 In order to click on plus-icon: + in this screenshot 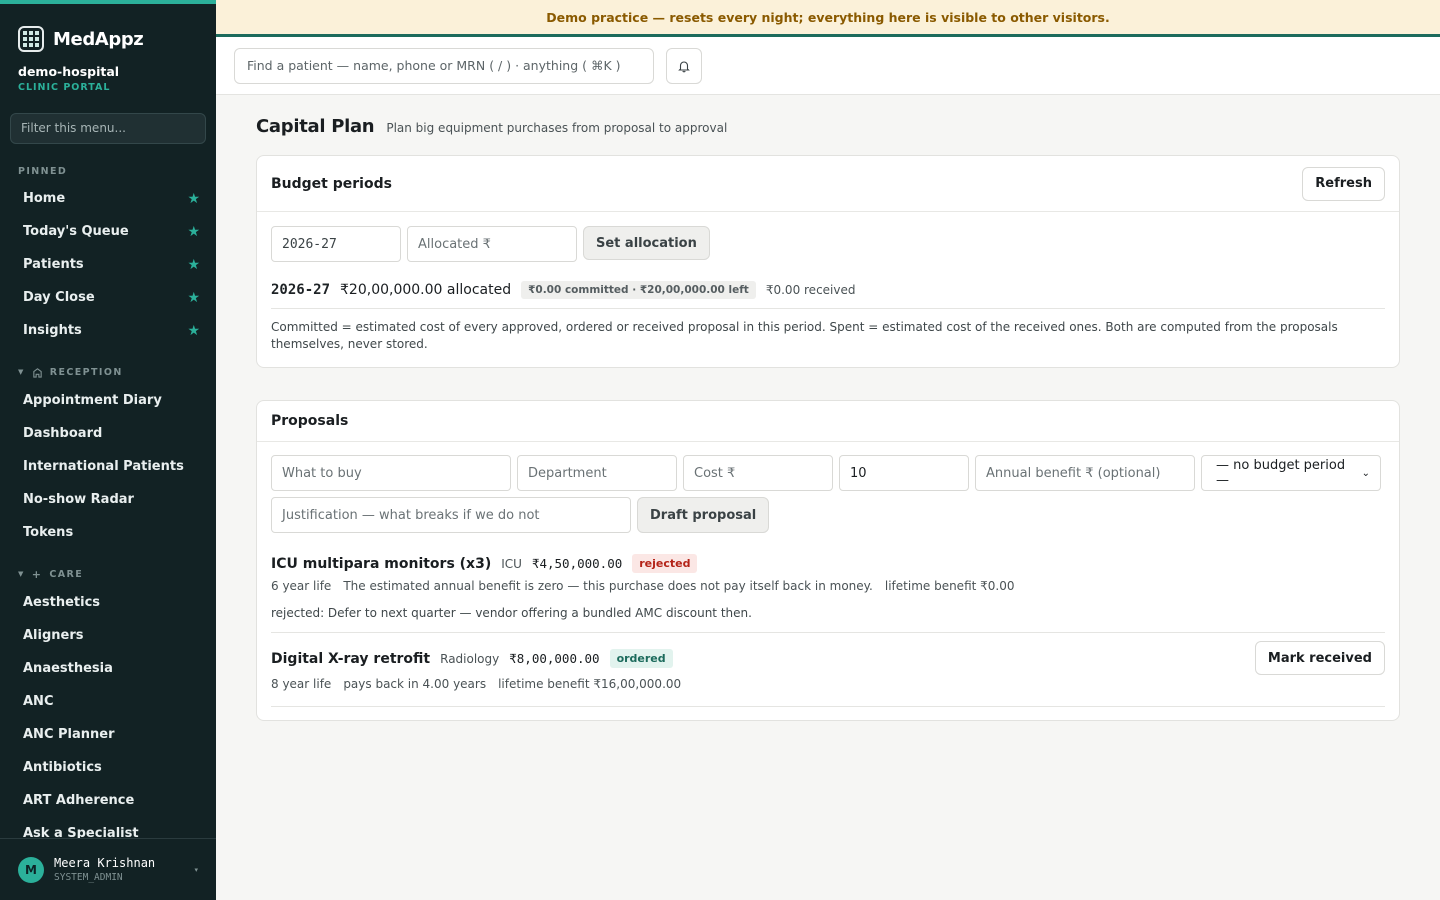, I will do `click(37, 574)`.